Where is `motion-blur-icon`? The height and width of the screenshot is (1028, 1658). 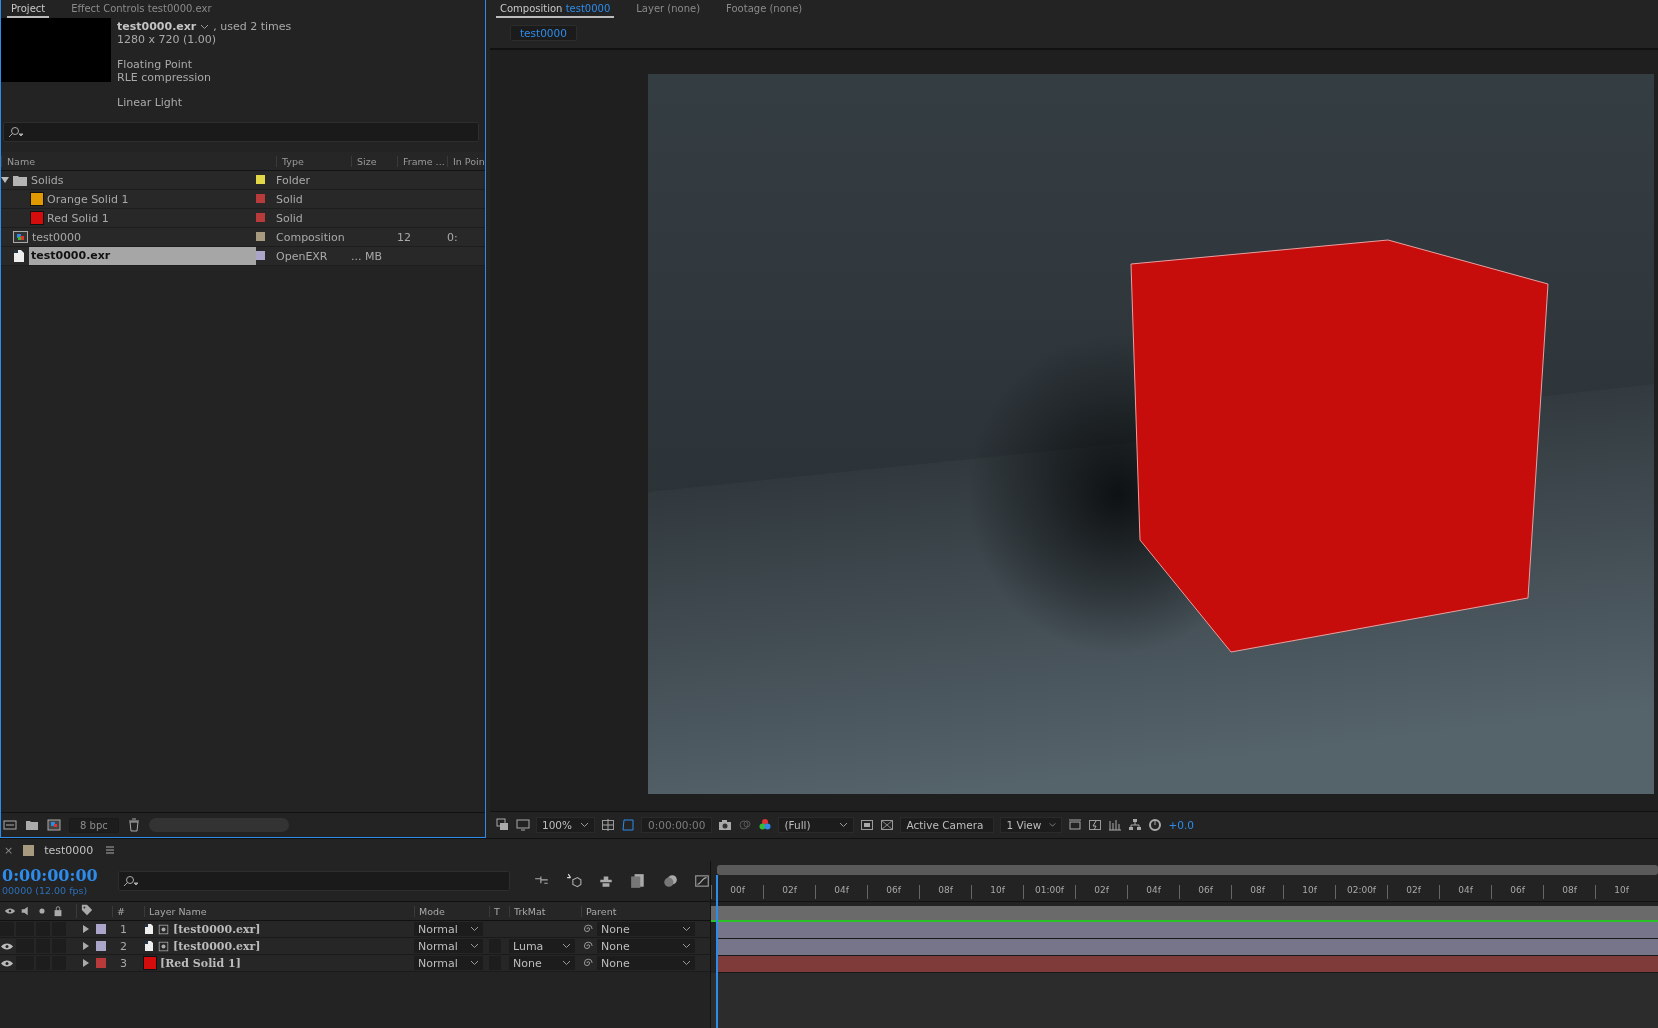
motion-blur-icon is located at coordinates (670, 881).